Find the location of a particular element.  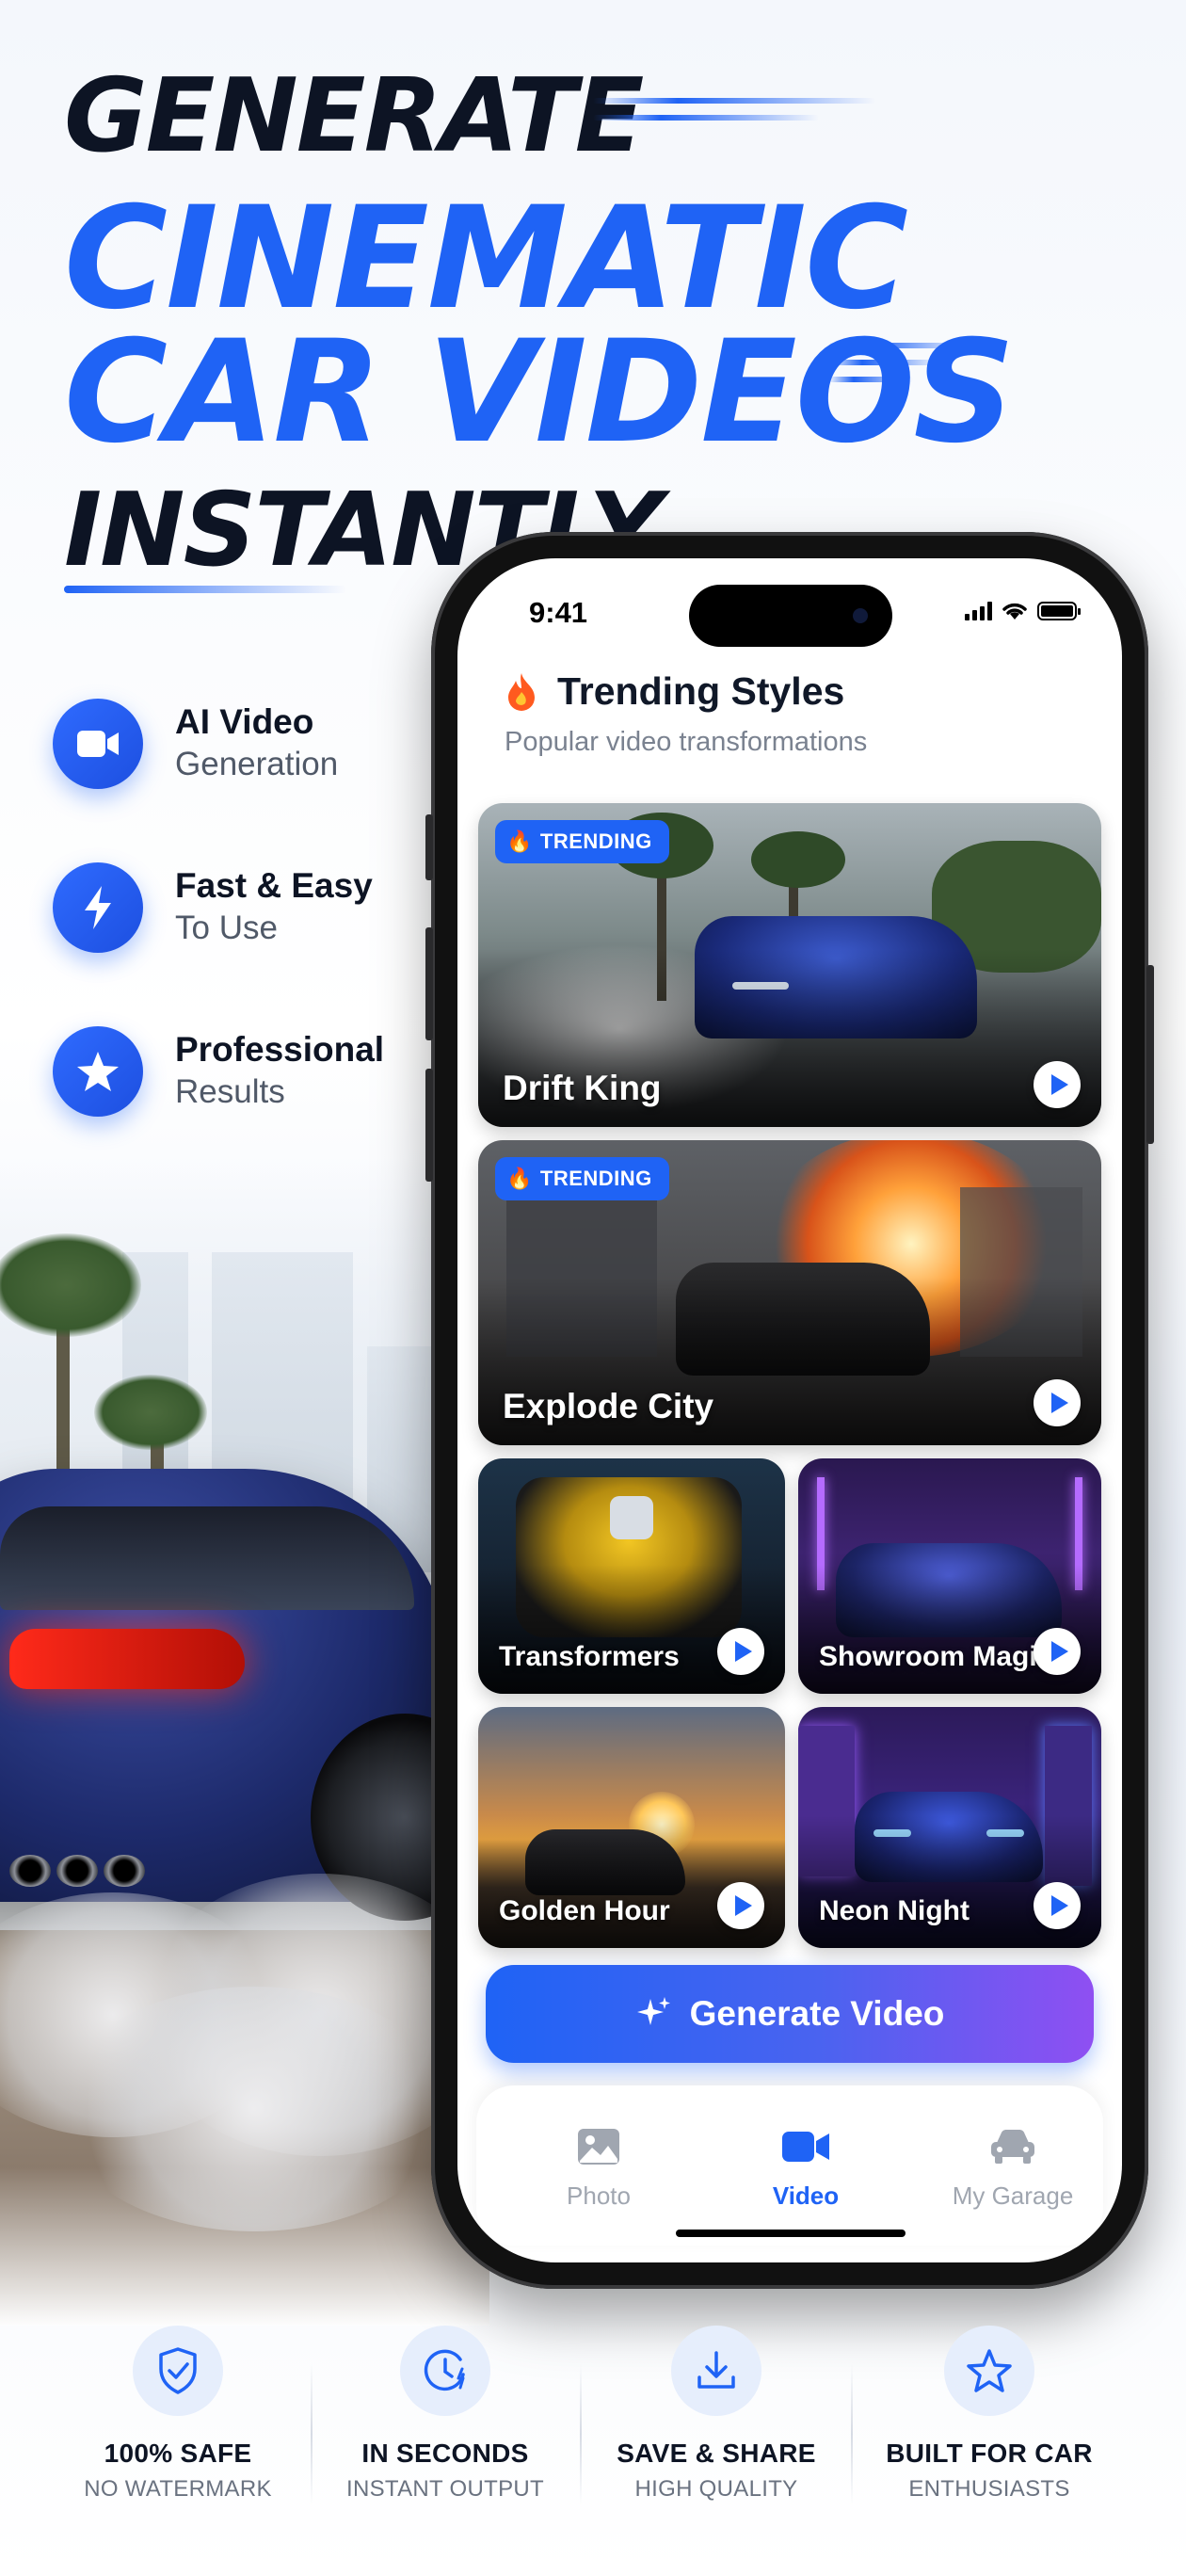

dynamic-island is located at coordinates (790, 616).